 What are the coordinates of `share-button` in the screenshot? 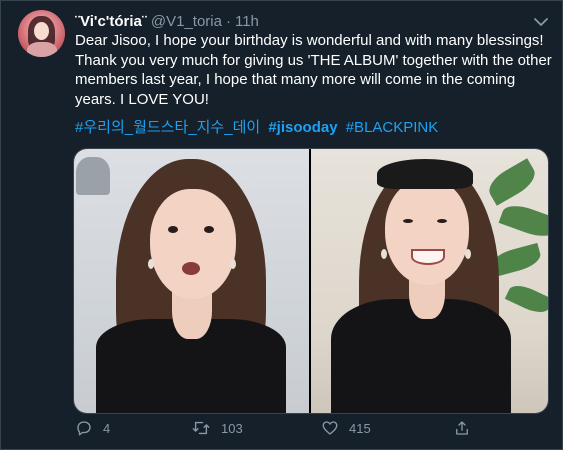 It's located at (462, 428).